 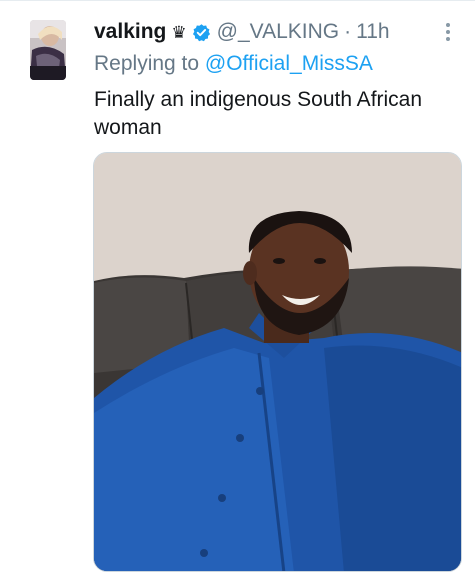 I want to click on display-name: valking, so click(x=130, y=32).